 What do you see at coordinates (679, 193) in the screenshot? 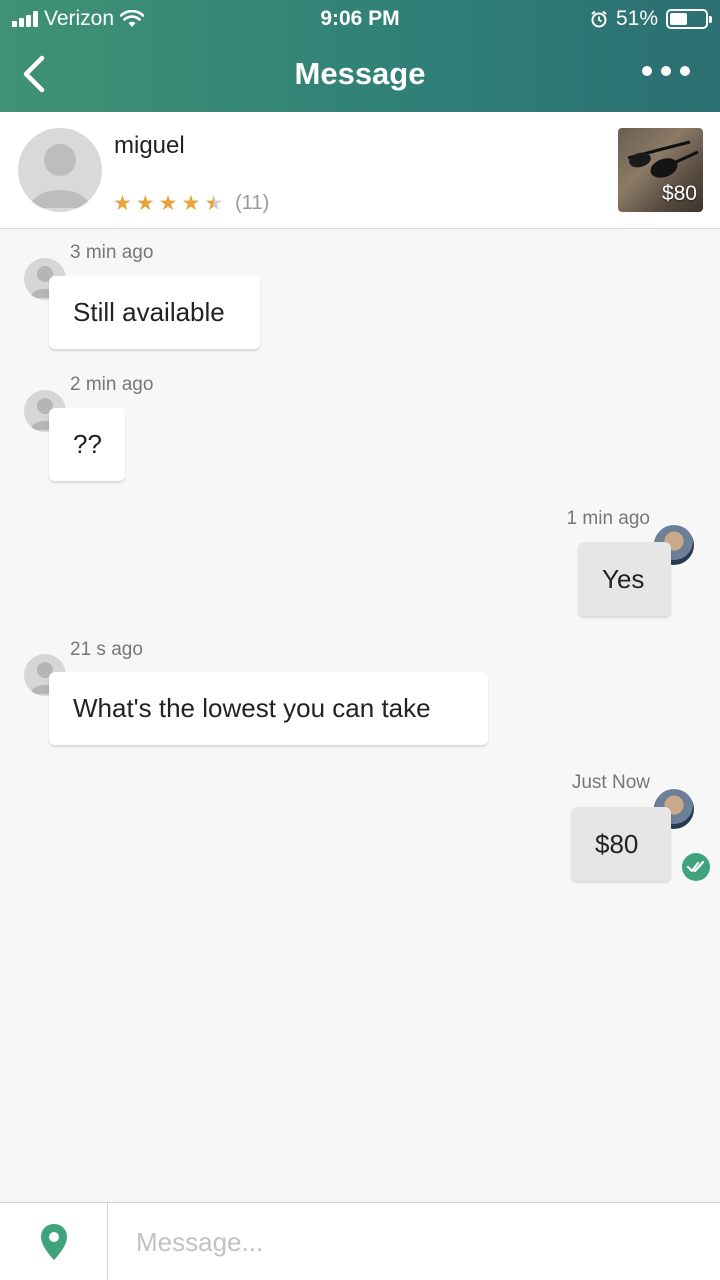
I see `product-price: $80` at bounding box center [679, 193].